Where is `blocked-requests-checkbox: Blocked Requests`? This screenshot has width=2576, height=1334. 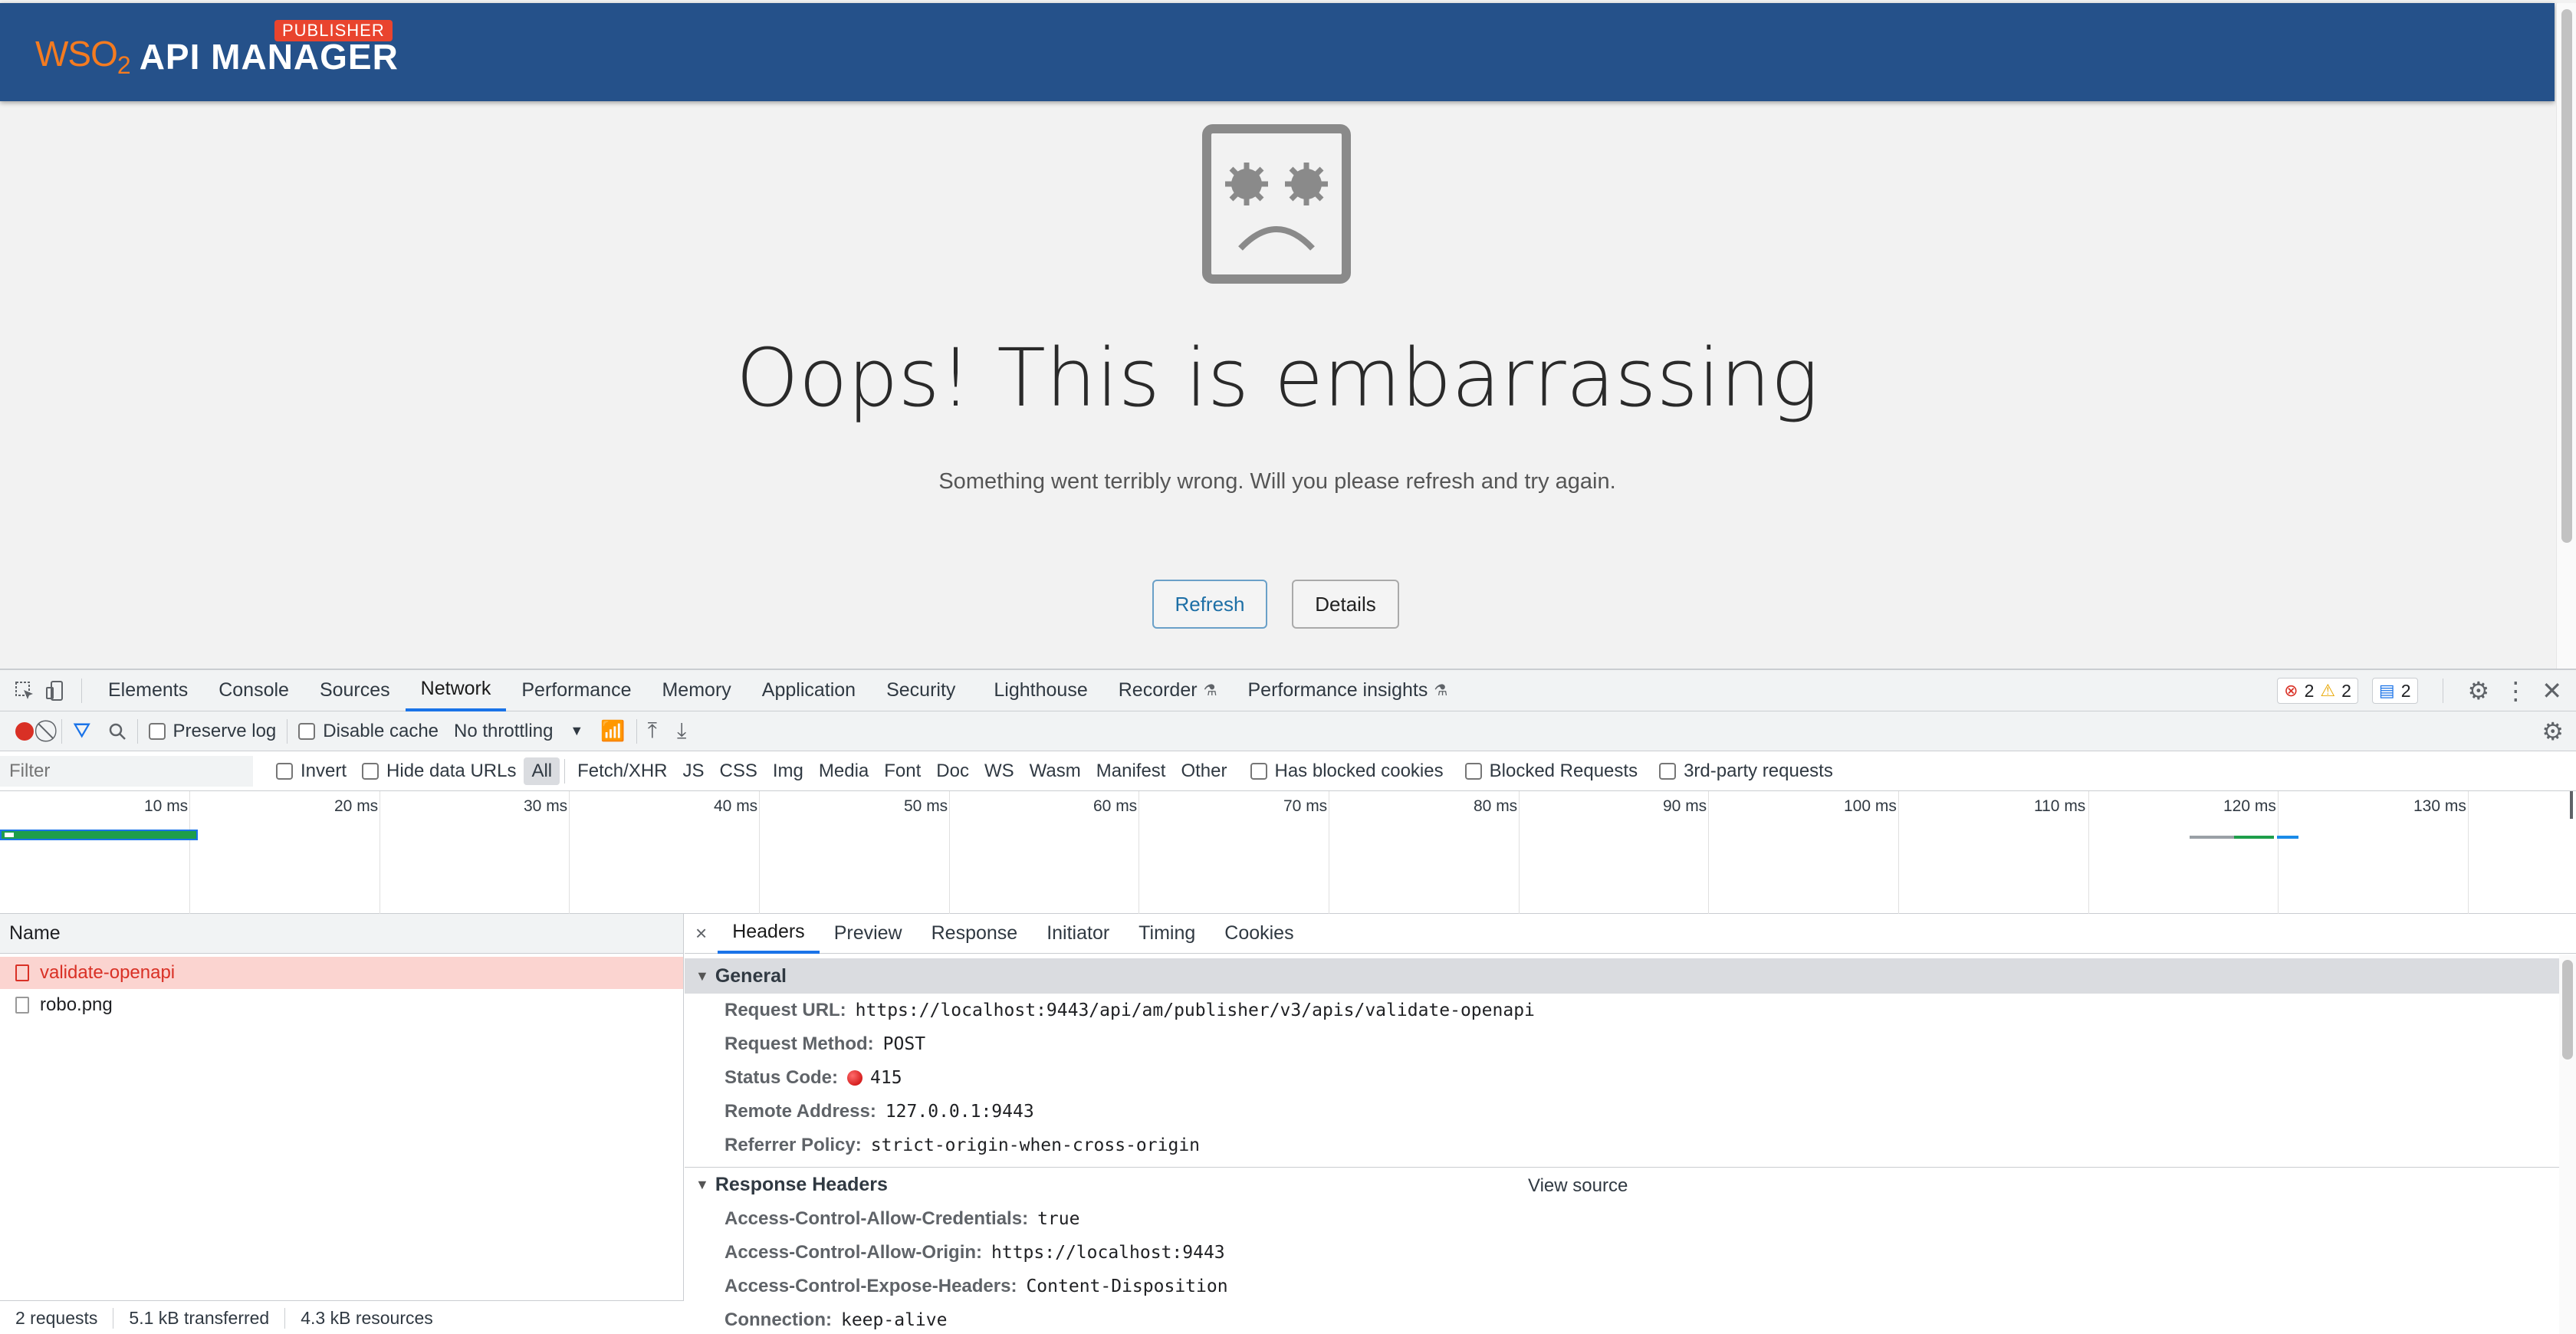
blocked-requests-checkbox: Blocked Requests is located at coordinates (1551, 772).